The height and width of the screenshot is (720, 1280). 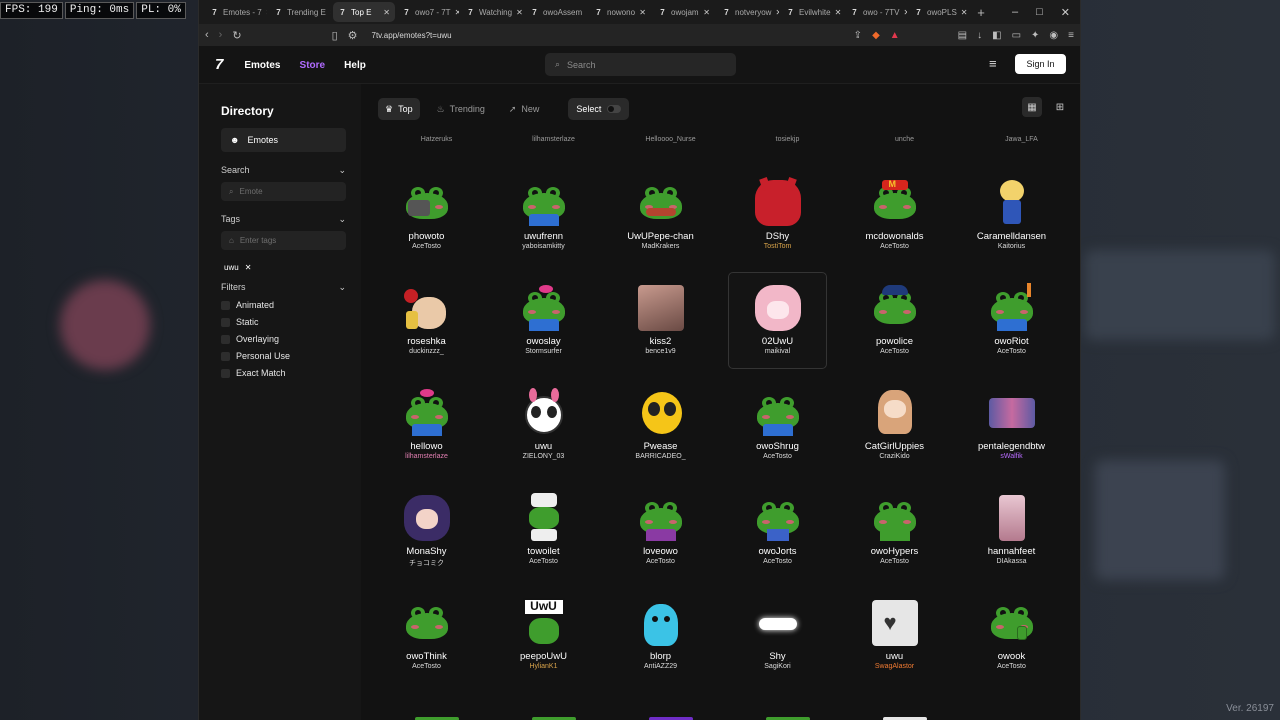 I want to click on small-grid-icon: ⊞, so click(x=1060, y=107).